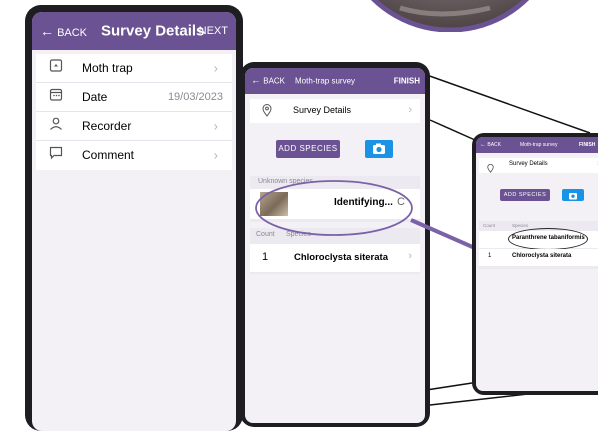 This screenshot has width=598, height=431. I want to click on app-header: ← BACK Moth-trap survey FINISH, so click(537, 145).